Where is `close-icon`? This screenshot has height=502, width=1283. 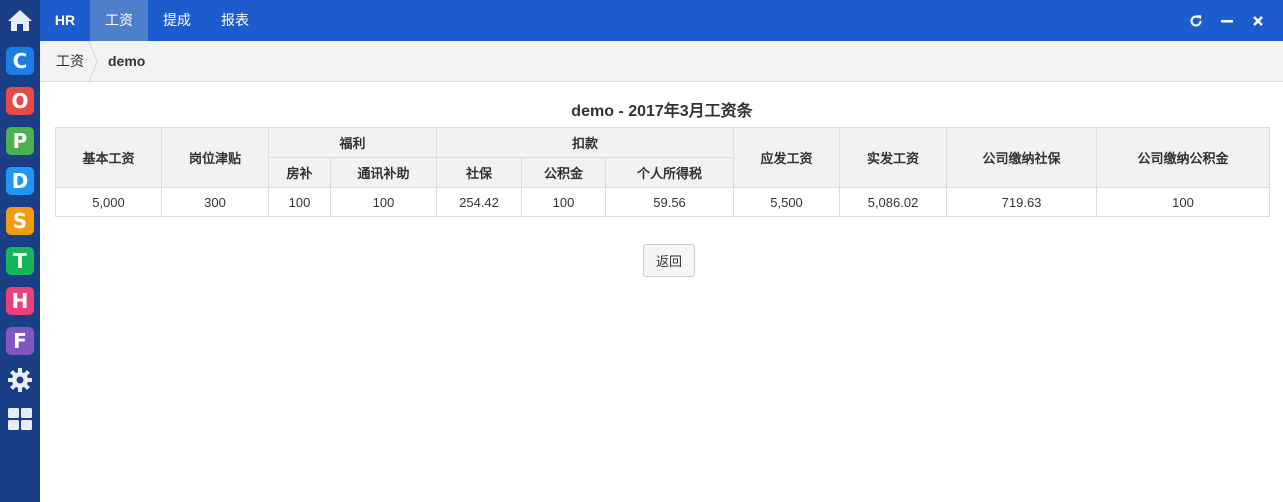 close-icon is located at coordinates (1258, 21).